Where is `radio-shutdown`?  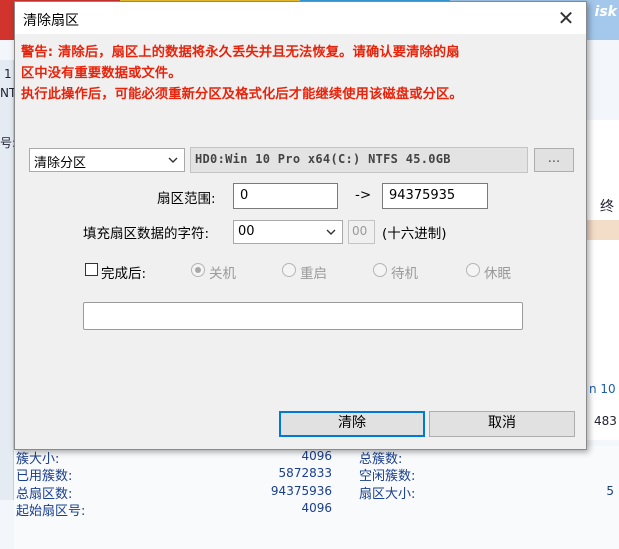
radio-shutdown is located at coordinates (198, 270).